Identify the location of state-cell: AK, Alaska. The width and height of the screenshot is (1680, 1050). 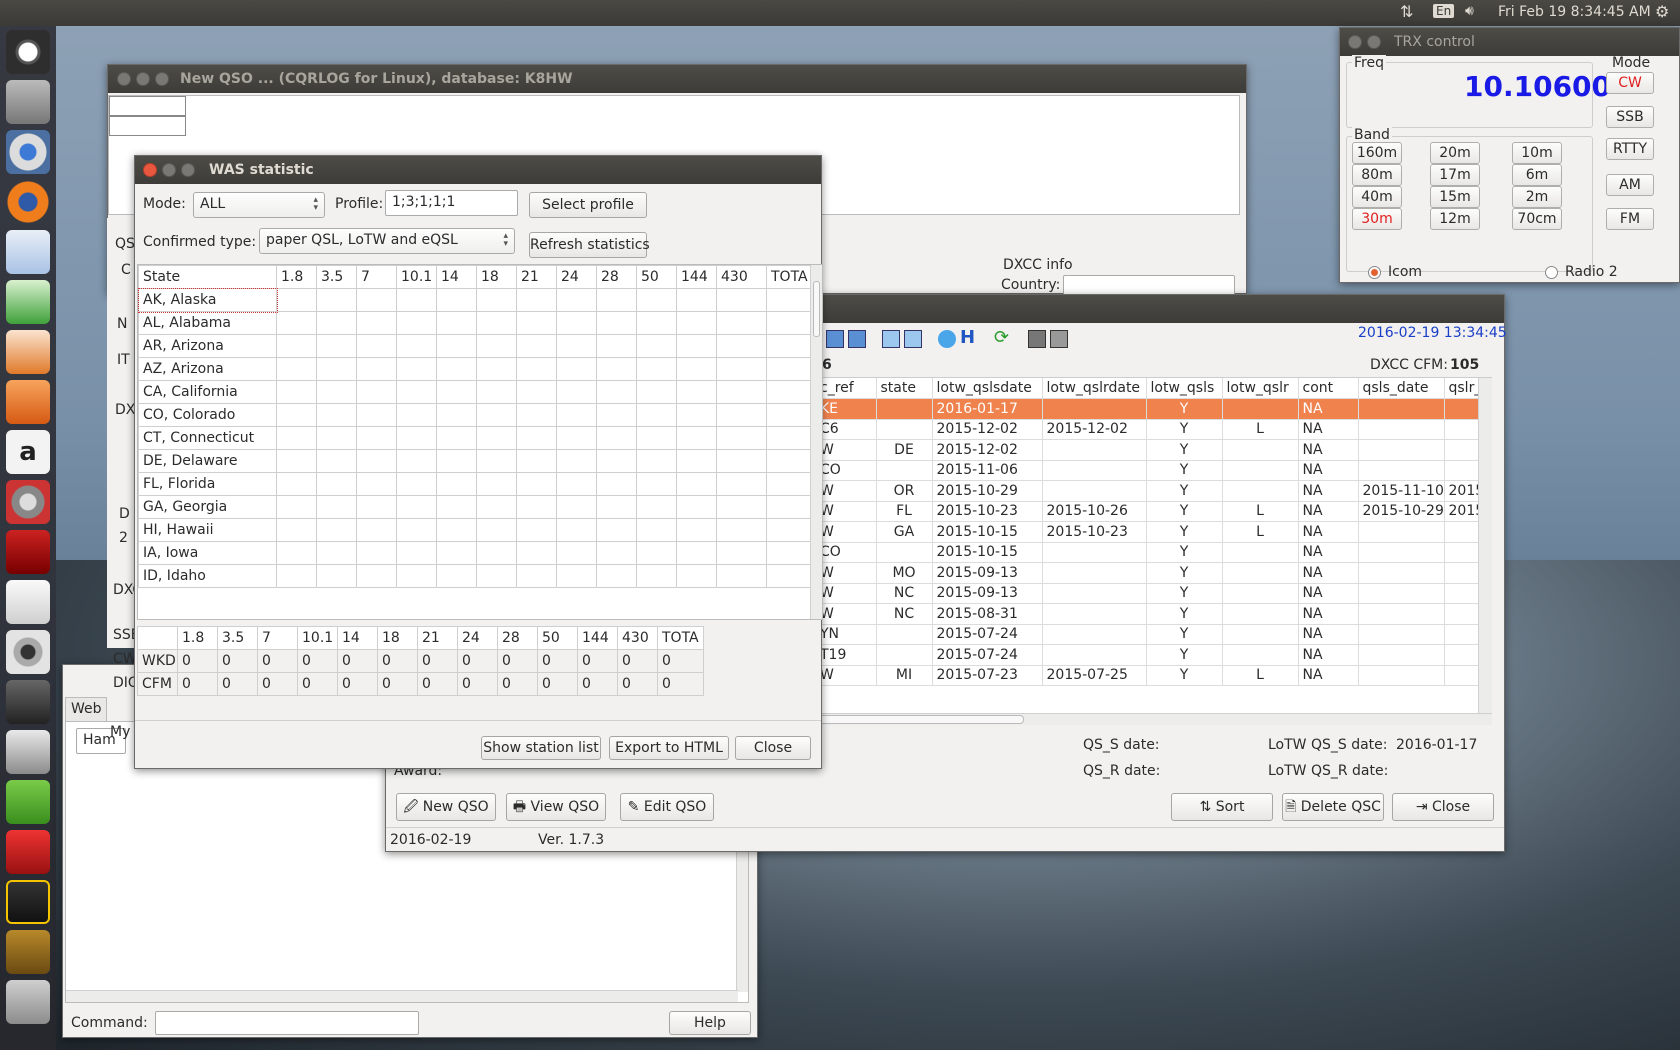
(208, 300).